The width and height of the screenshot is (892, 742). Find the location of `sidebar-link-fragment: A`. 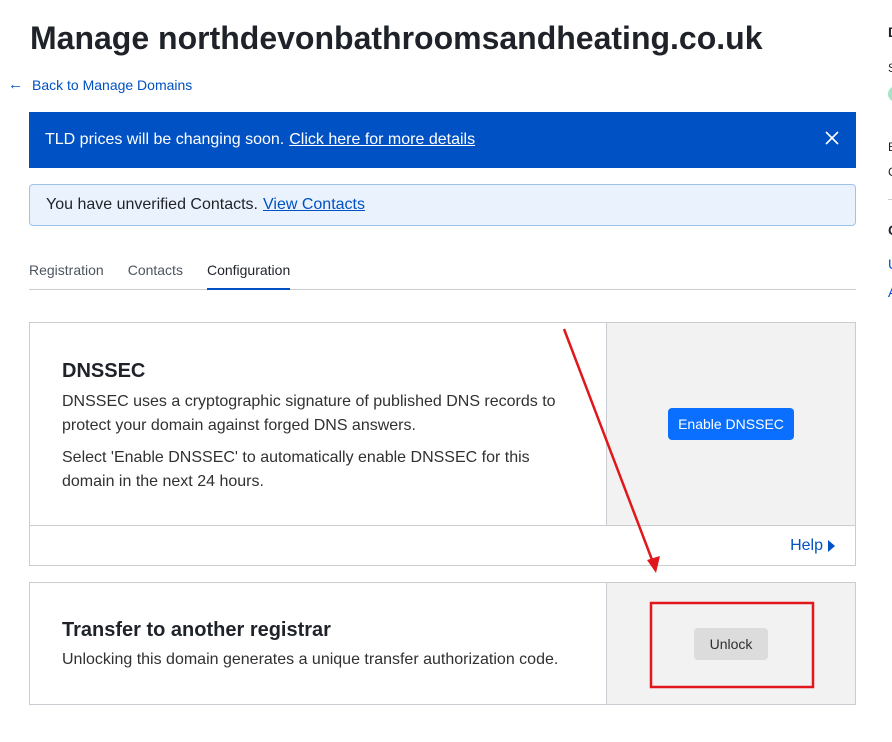

sidebar-link-fragment: A is located at coordinates (890, 292).